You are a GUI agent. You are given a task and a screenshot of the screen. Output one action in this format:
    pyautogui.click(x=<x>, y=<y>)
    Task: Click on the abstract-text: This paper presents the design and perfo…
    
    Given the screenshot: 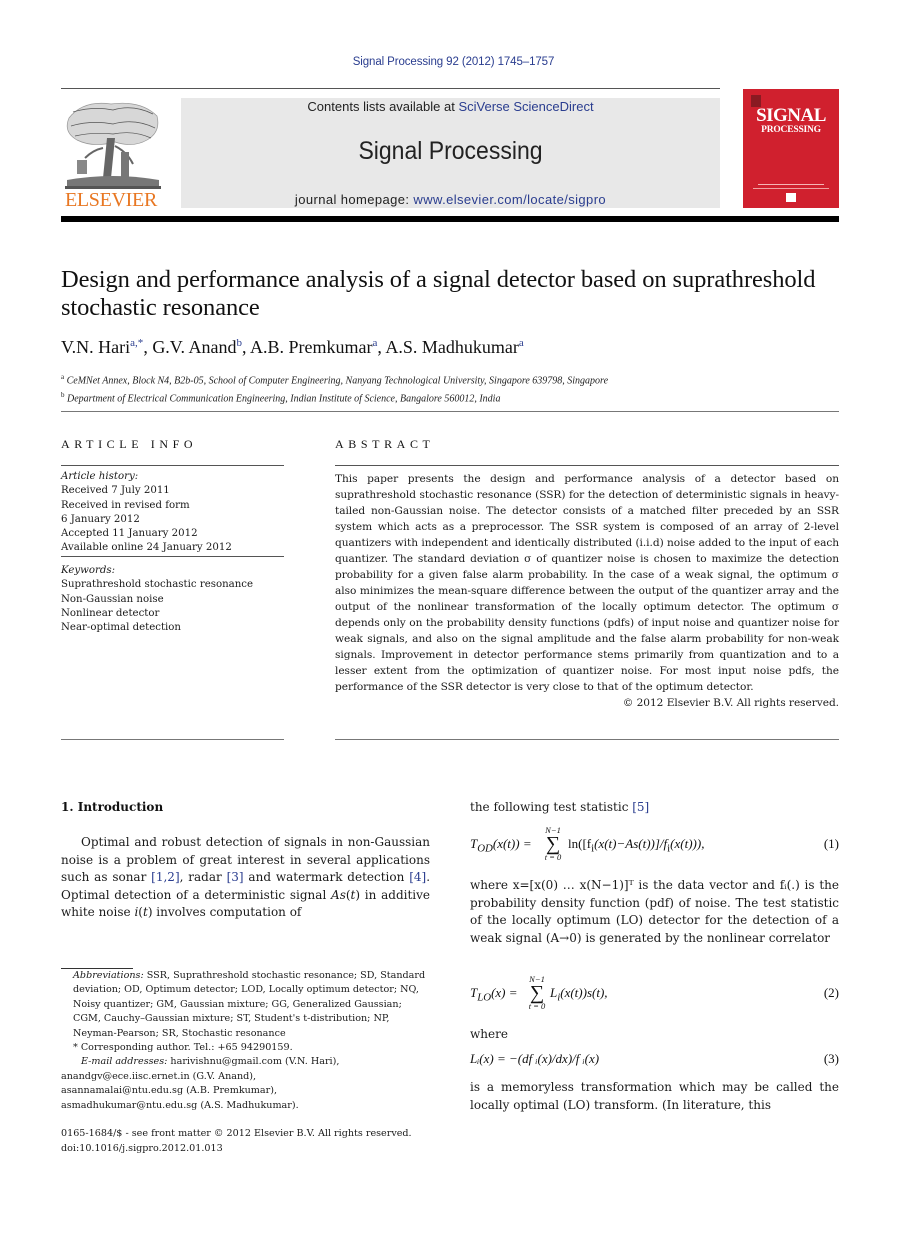 What is the action you would take?
    pyautogui.click(x=587, y=583)
    